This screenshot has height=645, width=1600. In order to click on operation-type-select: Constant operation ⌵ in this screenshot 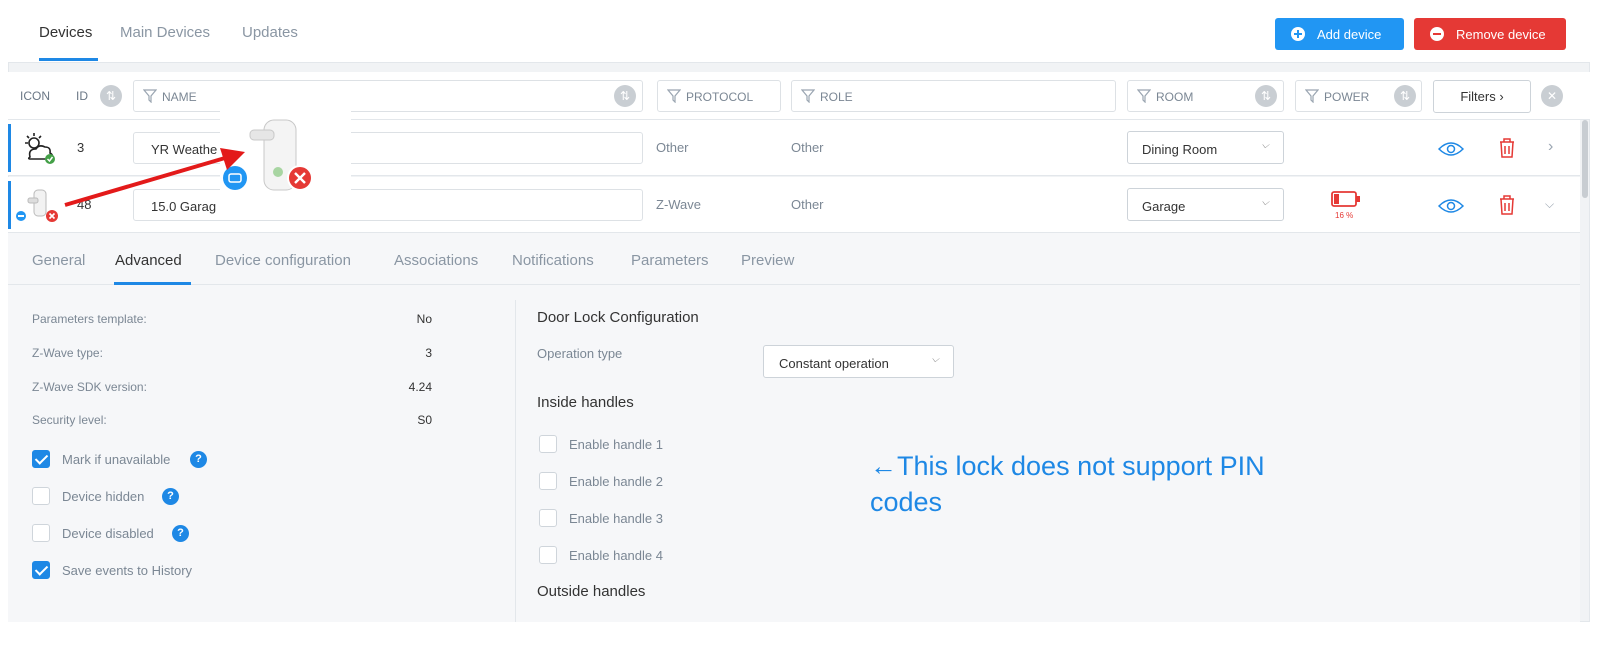, I will do `click(858, 361)`.